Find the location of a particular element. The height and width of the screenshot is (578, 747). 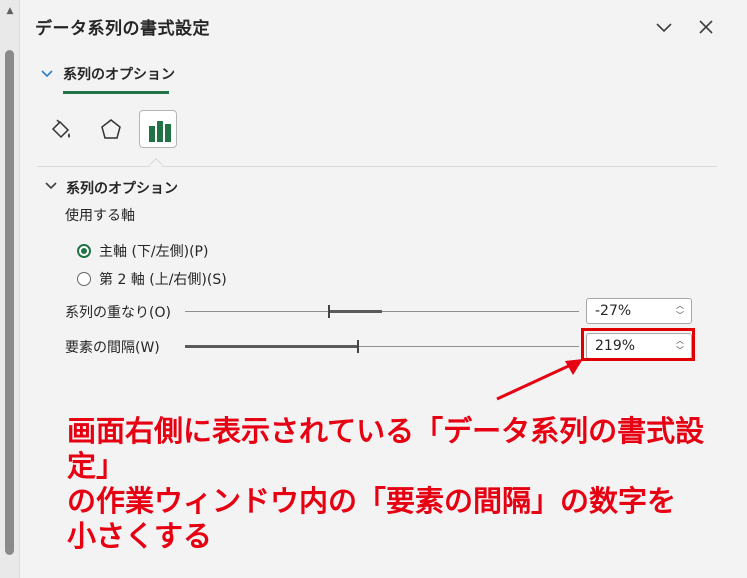

gap-width-label: 要素の間隔(W) is located at coordinates (112, 348).